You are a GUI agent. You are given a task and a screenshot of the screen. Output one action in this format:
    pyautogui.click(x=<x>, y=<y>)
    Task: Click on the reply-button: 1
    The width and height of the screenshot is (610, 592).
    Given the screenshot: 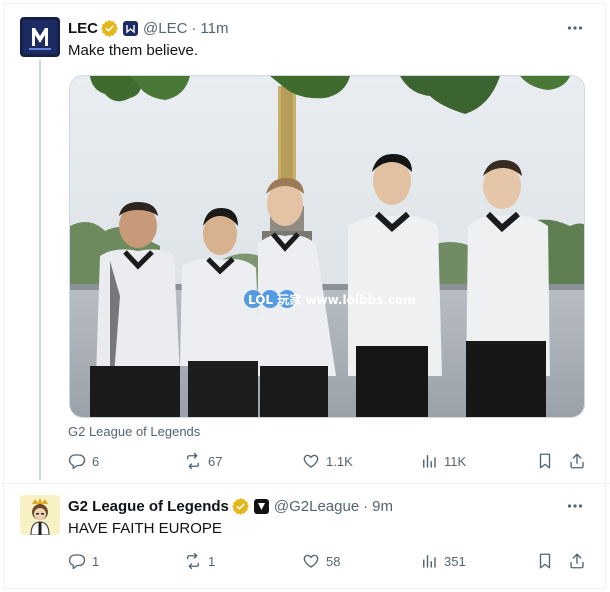 What is the action you would take?
    pyautogui.click(x=83, y=561)
    